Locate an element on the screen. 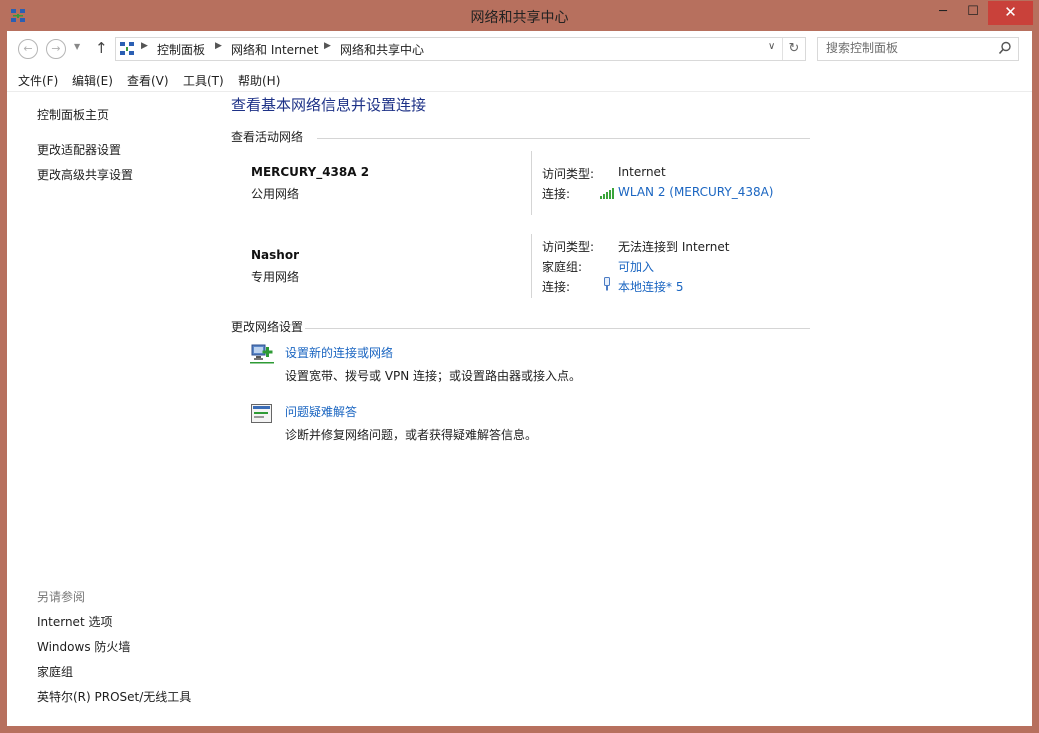  sidebar-link-change-adapter-settings: 更改适配器设置 is located at coordinates (79, 149).